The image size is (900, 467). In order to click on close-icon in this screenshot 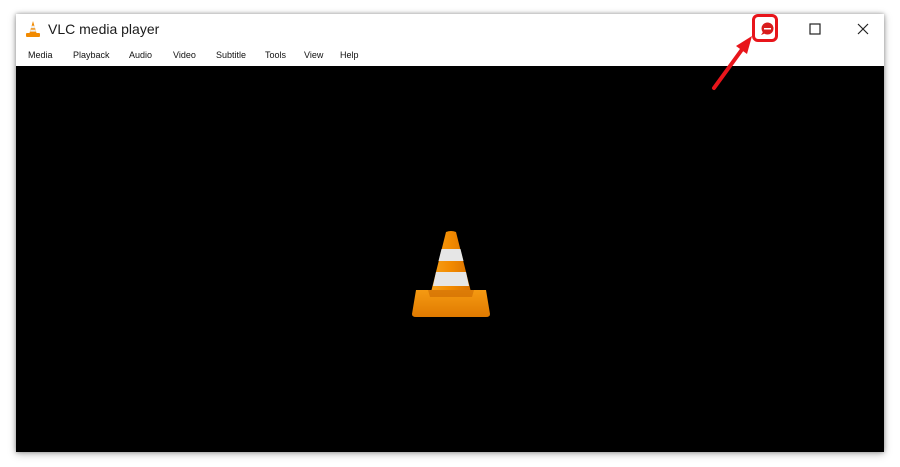, I will do `click(863, 29)`.